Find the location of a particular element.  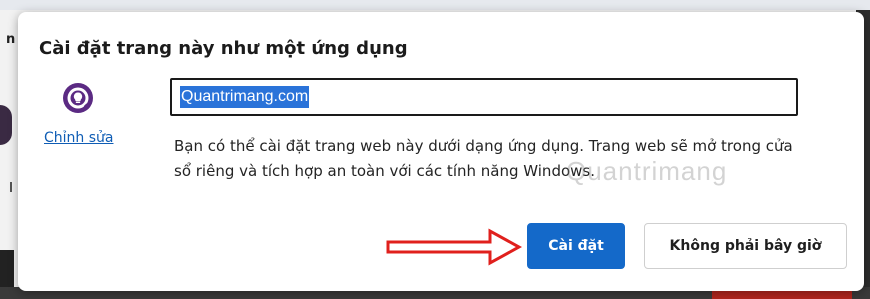

app-name-input: Quantrimang.com is located at coordinates (484, 97).